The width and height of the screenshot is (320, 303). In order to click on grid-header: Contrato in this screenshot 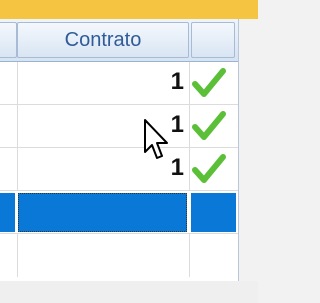, I will do `click(119, 40)`.